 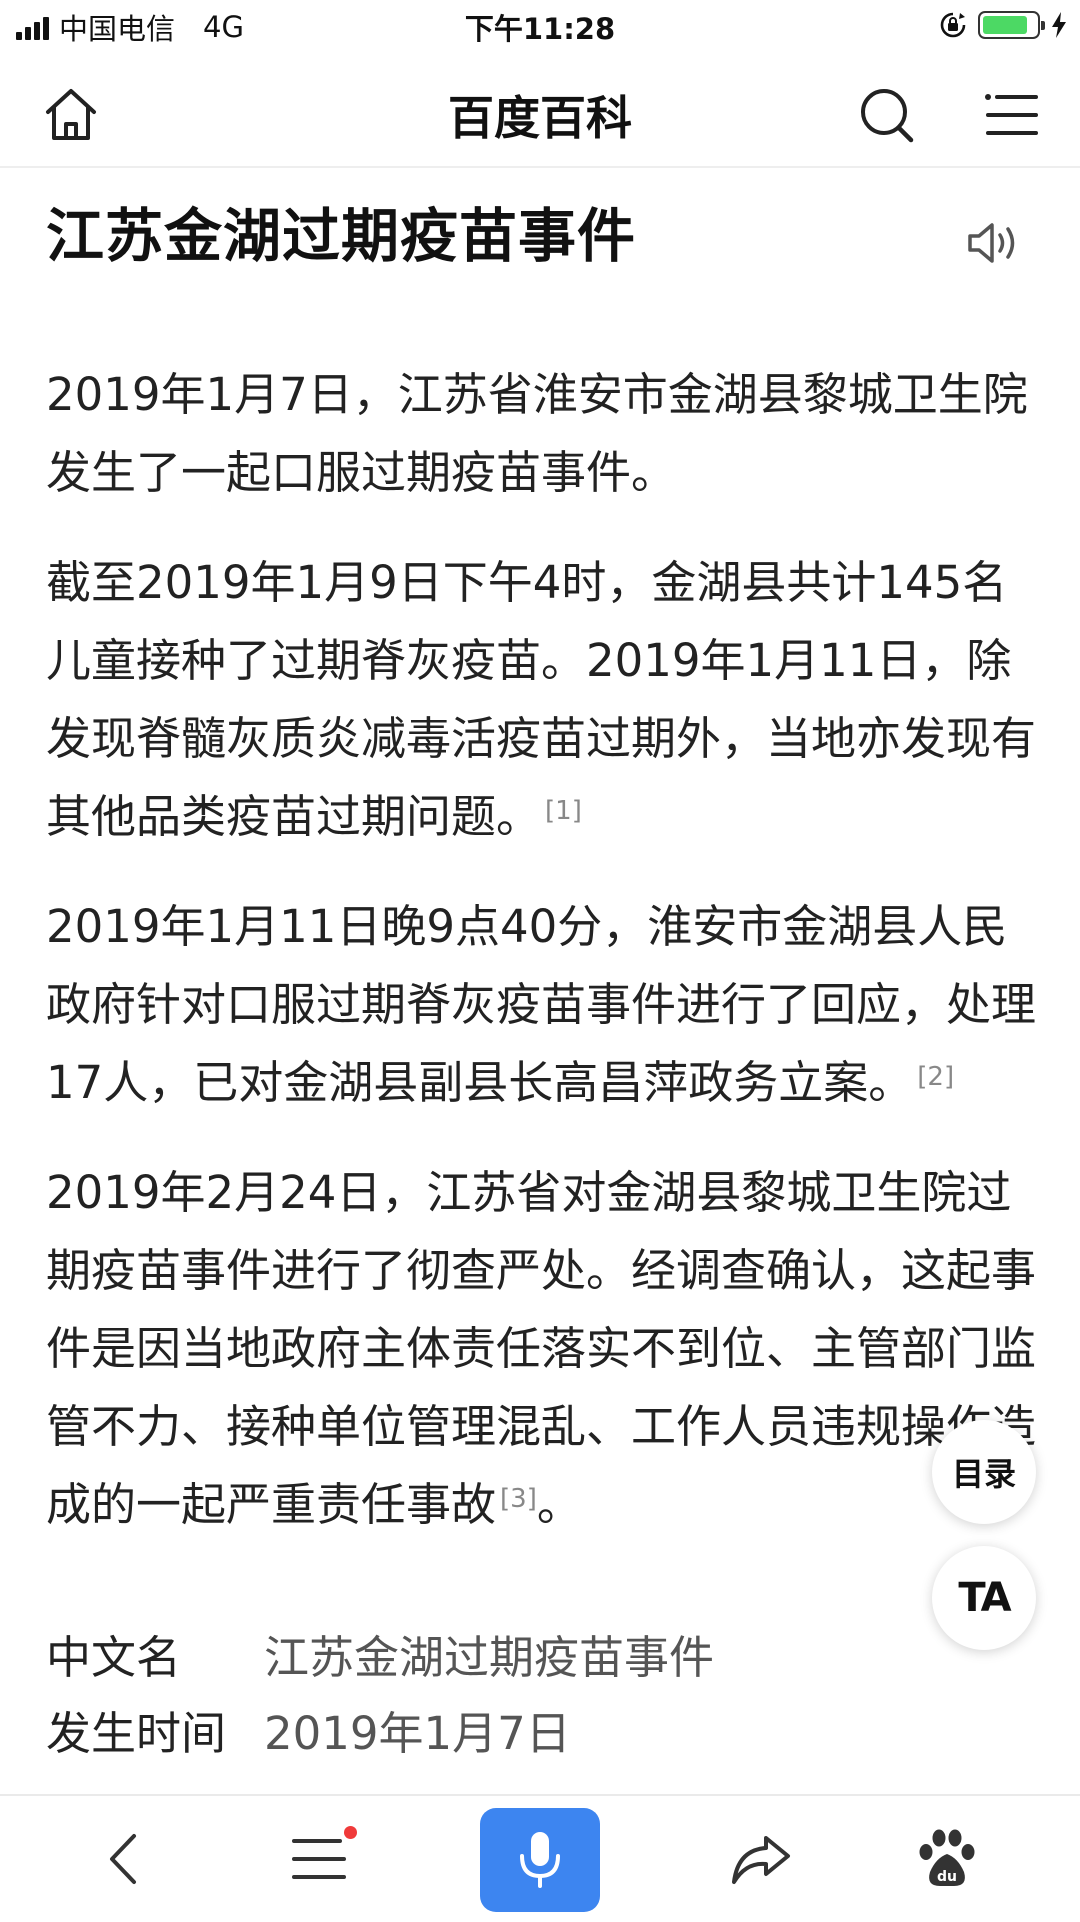 What do you see at coordinates (32, 27) in the screenshot?
I see `signal-icon` at bounding box center [32, 27].